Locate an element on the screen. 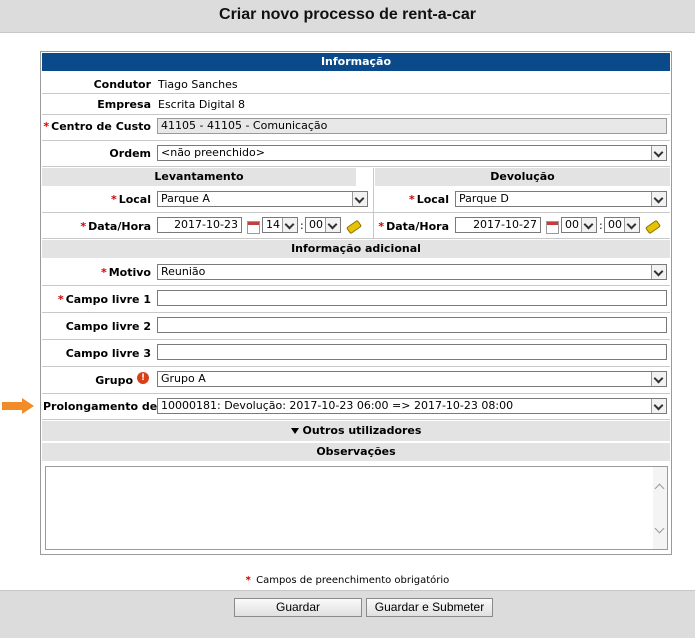 This screenshot has height=638, width=695. action-bar: Guardar Guardar e Submeter is located at coordinates (347, 614).